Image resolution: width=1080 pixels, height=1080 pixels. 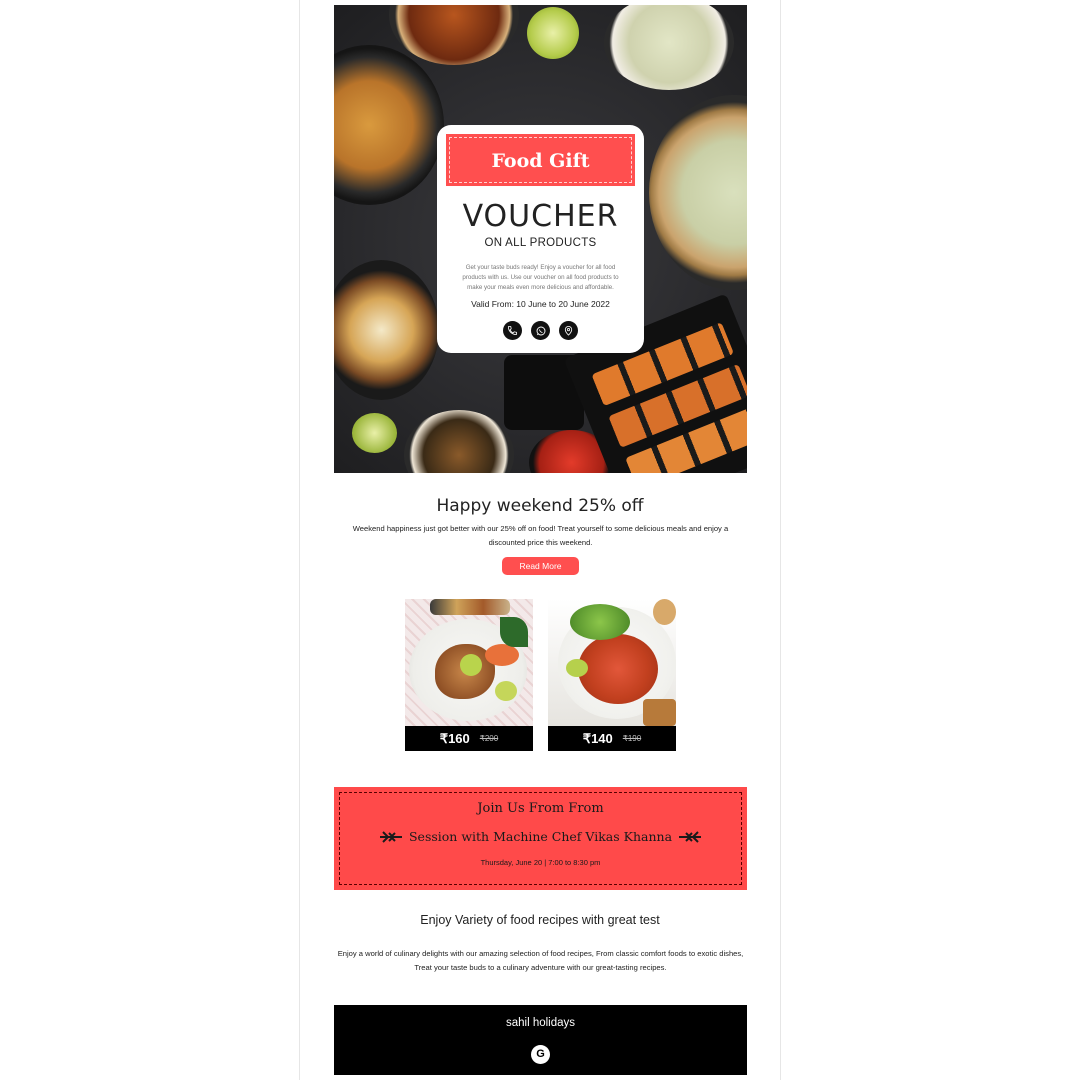 I want to click on left-flourish-icon, so click(x=390, y=836).